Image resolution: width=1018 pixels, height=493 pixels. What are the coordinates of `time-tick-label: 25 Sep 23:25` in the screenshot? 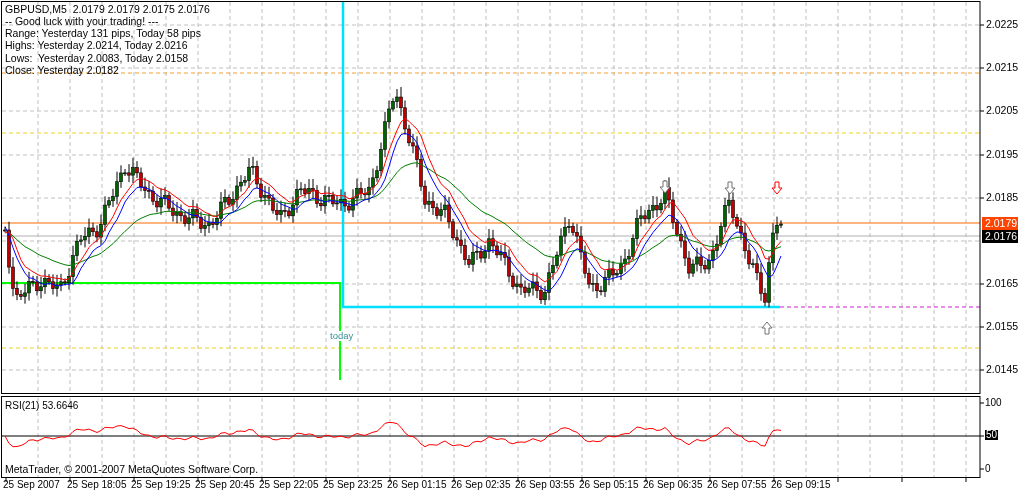 It's located at (353, 485).